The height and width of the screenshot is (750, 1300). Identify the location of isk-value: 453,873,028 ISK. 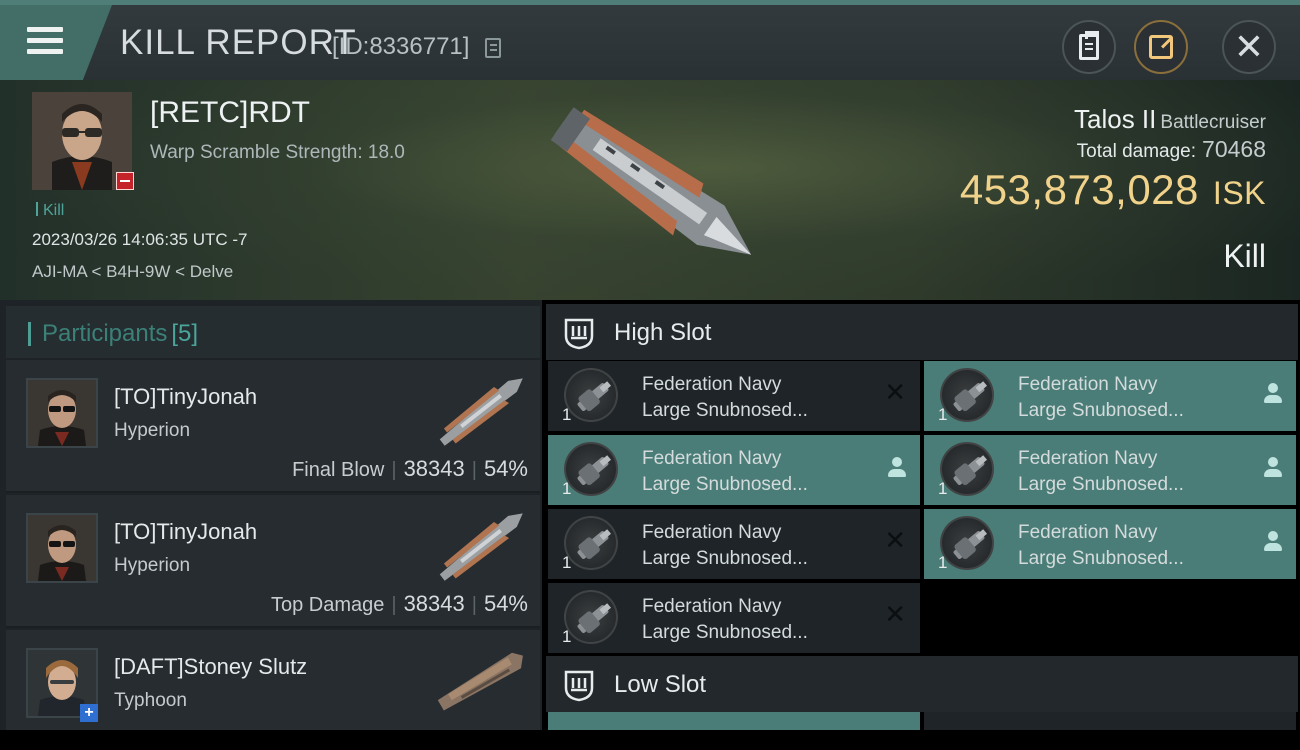
(1113, 190).